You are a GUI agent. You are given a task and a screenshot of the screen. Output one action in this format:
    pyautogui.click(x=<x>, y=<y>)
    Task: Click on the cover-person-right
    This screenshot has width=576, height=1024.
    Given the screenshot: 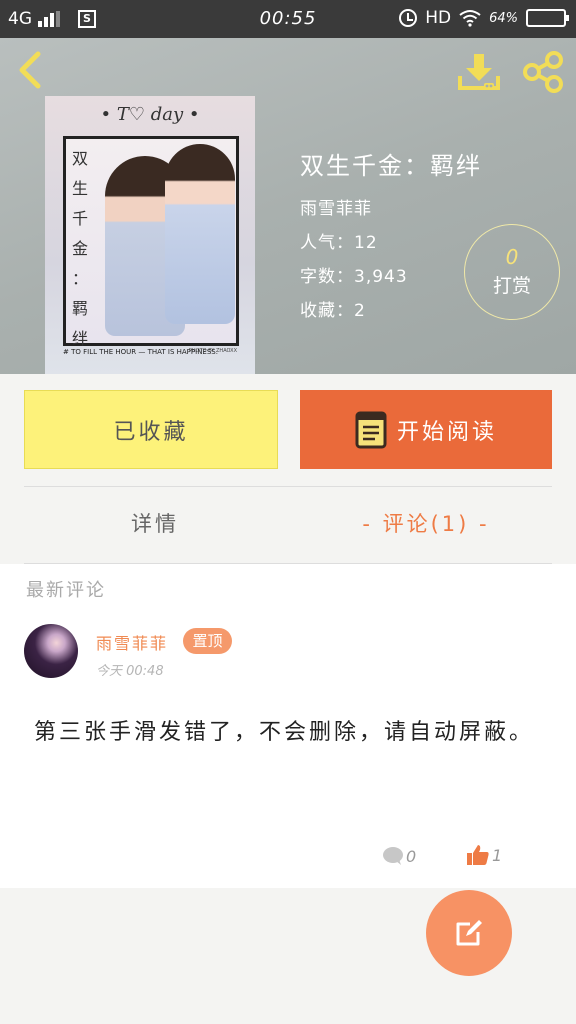 What is the action you would take?
    pyautogui.click(x=200, y=234)
    